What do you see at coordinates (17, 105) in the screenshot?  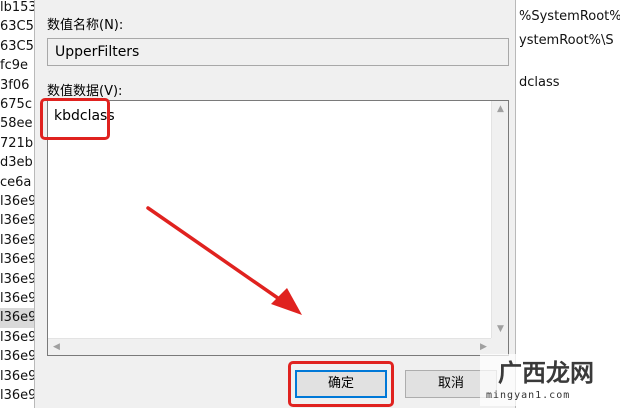 I see `registry-key-row: 675c` at bounding box center [17, 105].